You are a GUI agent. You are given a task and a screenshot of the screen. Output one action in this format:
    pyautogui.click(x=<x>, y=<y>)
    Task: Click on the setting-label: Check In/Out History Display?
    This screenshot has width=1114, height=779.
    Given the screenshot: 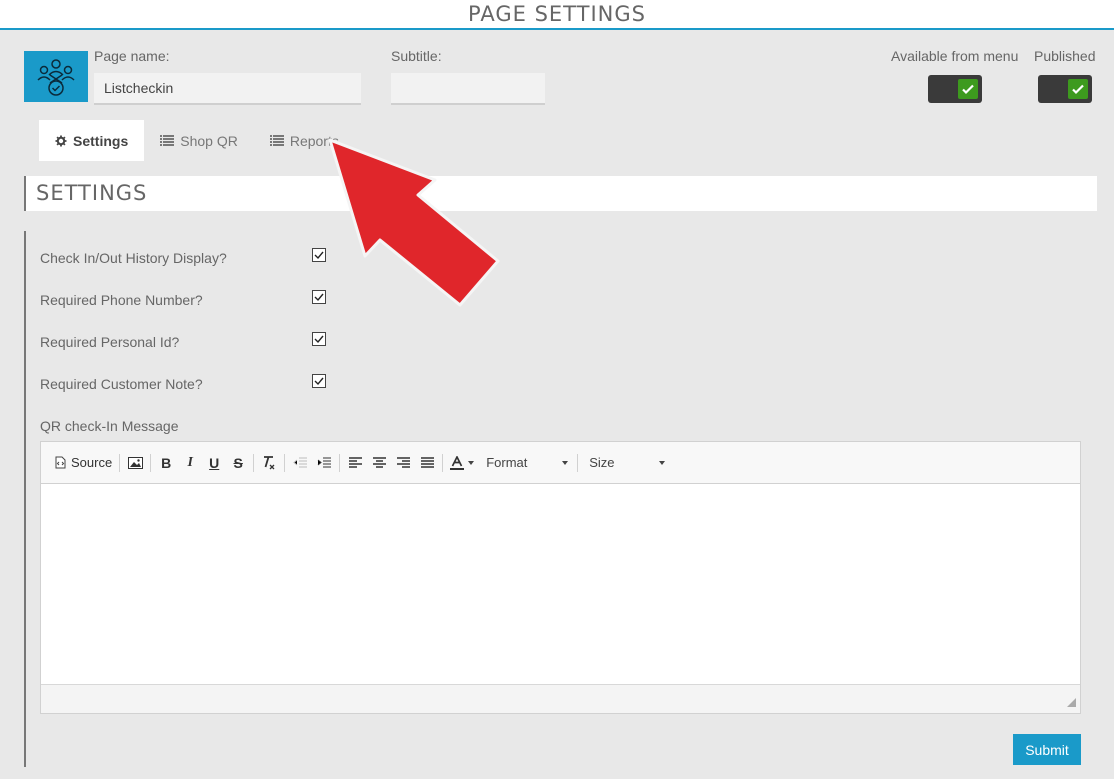 What is the action you would take?
    pyautogui.click(x=133, y=258)
    